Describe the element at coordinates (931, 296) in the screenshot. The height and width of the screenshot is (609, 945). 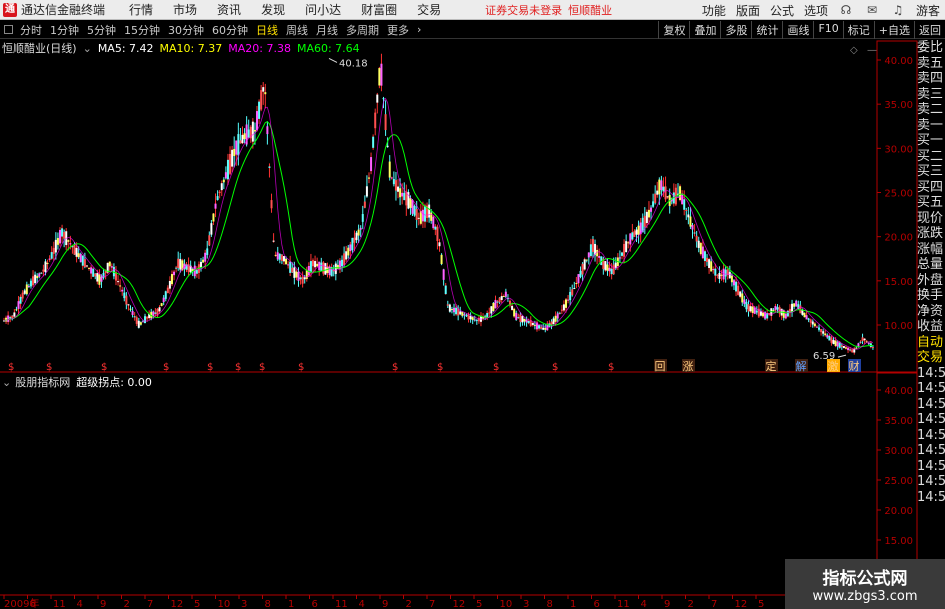
I see `quote-panel-item: 换手` at that location.